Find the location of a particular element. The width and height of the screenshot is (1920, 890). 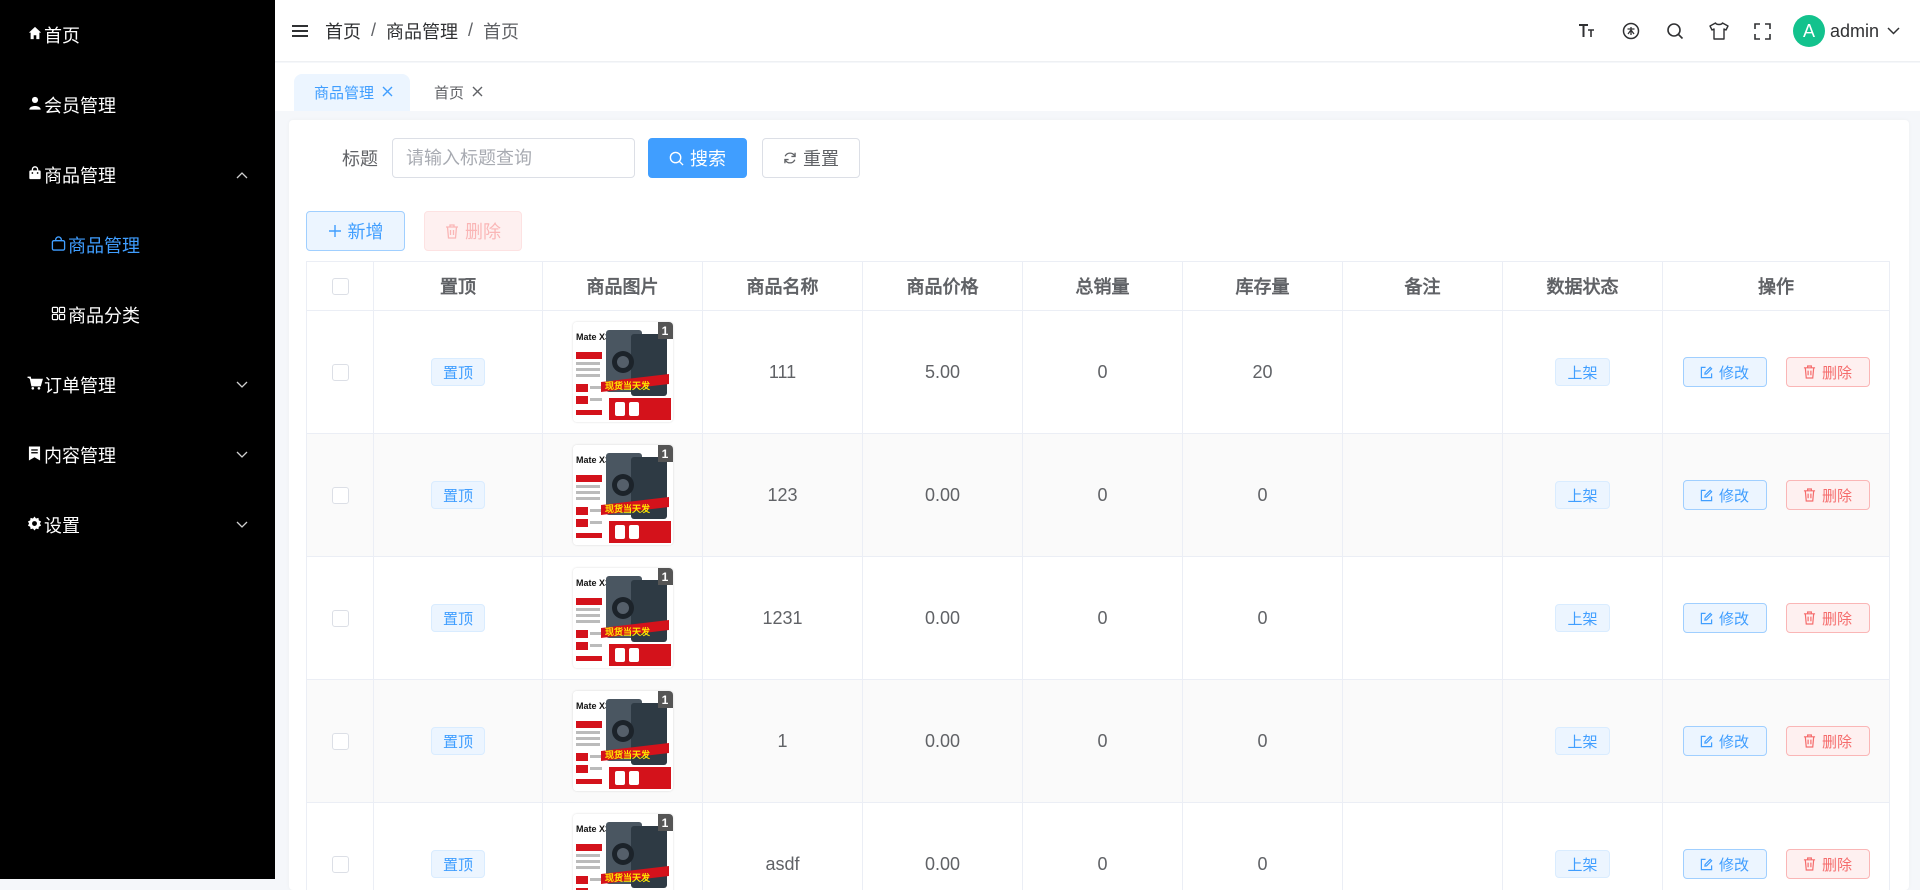

sidebar-item-orders: 订单管理 is located at coordinates (137, 385).